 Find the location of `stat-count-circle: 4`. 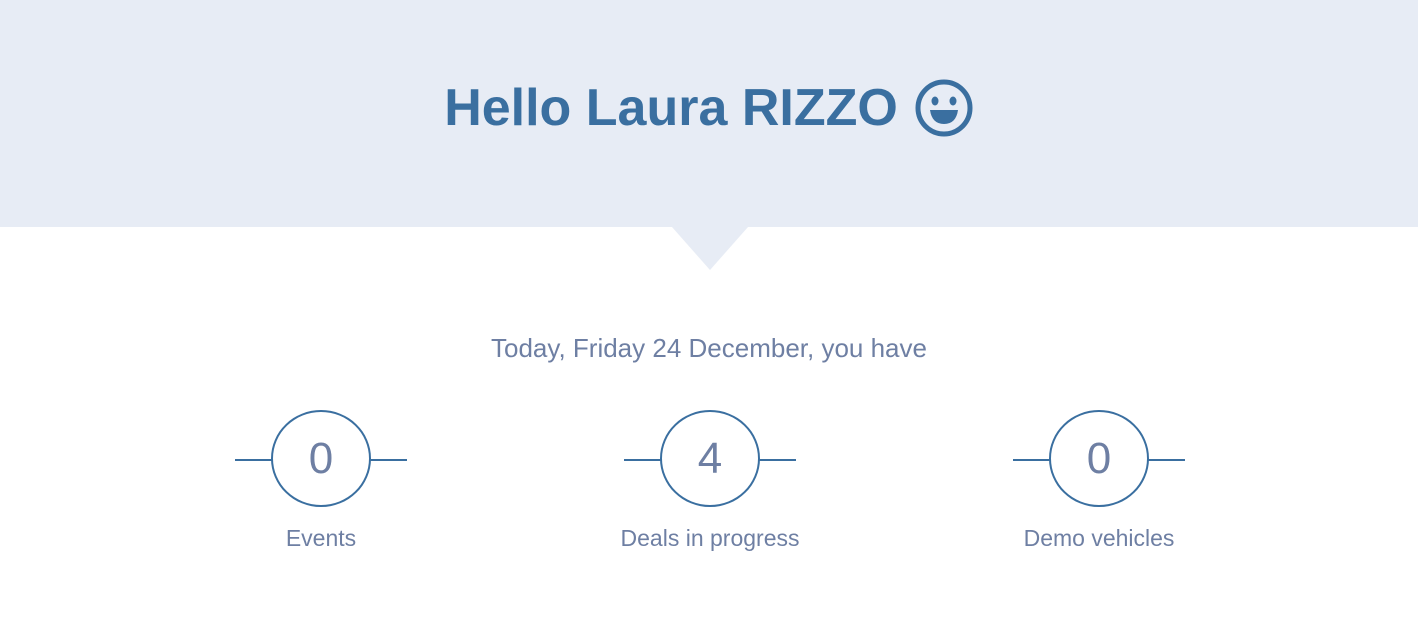

stat-count-circle: 4 is located at coordinates (710, 458).